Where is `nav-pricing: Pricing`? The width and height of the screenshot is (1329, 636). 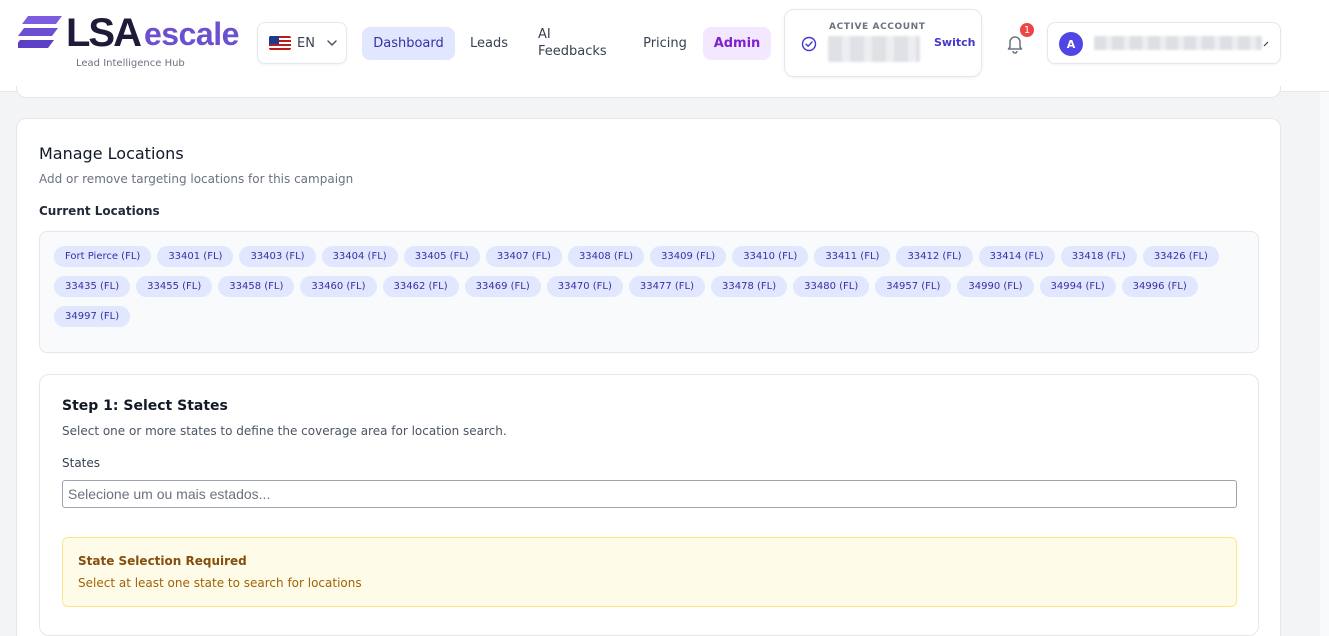 nav-pricing: Pricing is located at coordinates (665, 43).